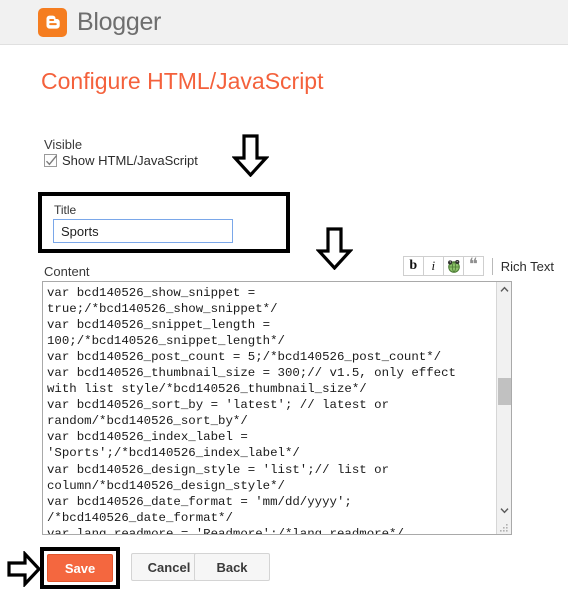 Image resolution: width=568 pixels, height=596 pixels. Describe the element at coordinates (63, 144) in the screenshot. I see `visible-section-label: Visible` at that location.